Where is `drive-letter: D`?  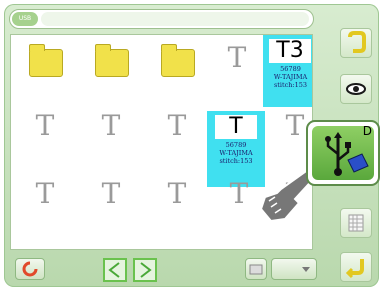 drive-letter: D is located at coordinates (367, 131).